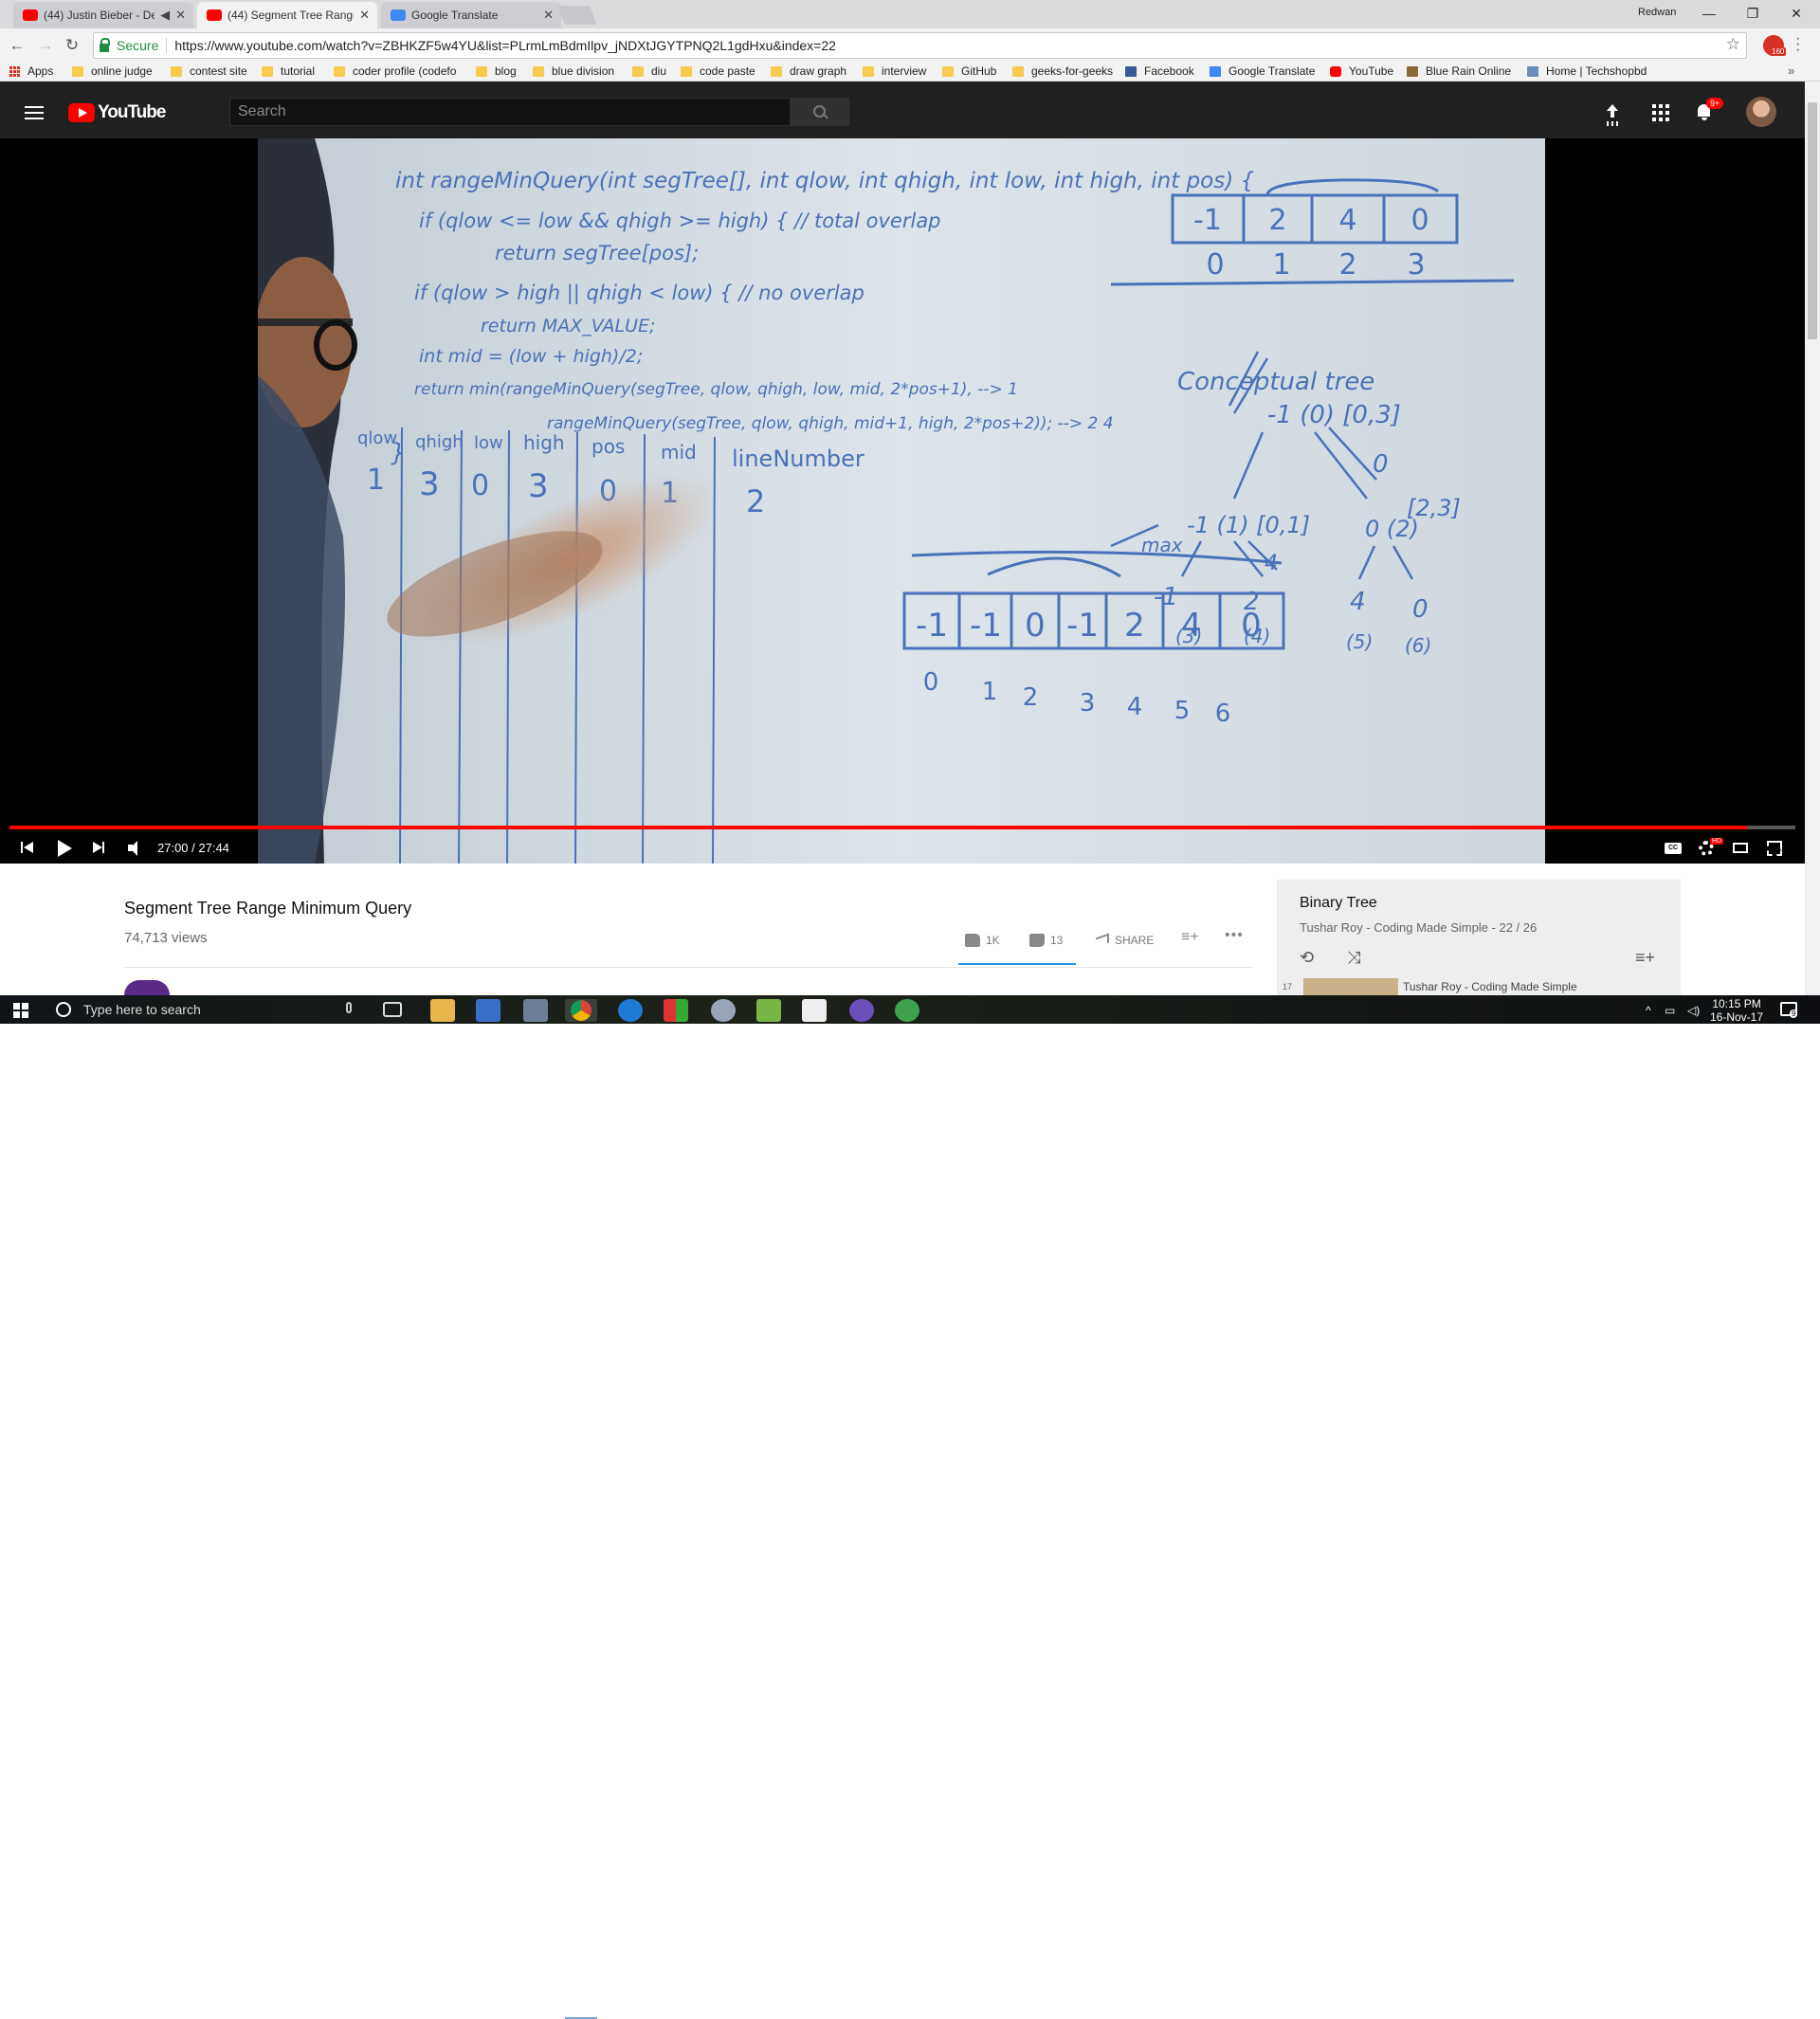  What do you see at coordinates (1761, 112) in the screenshot?
I see `account-avatar` at bounding box center [1761, 112].